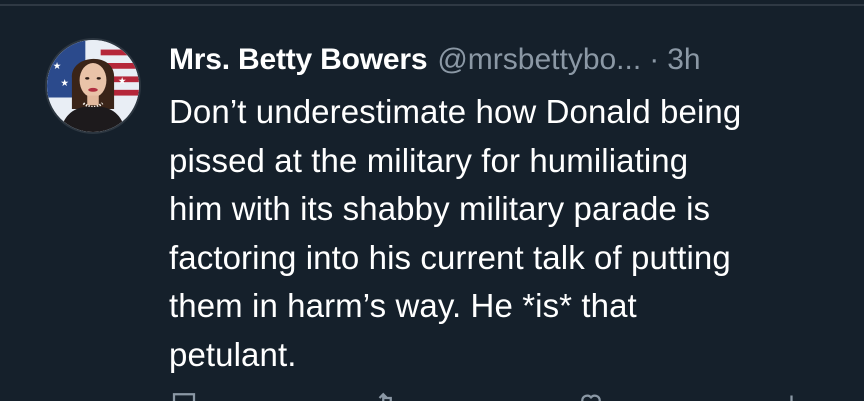  What do you see at coordinates (591, 394) in the screenshot?
I see `heart-icon` at bounding box center [591, 394].